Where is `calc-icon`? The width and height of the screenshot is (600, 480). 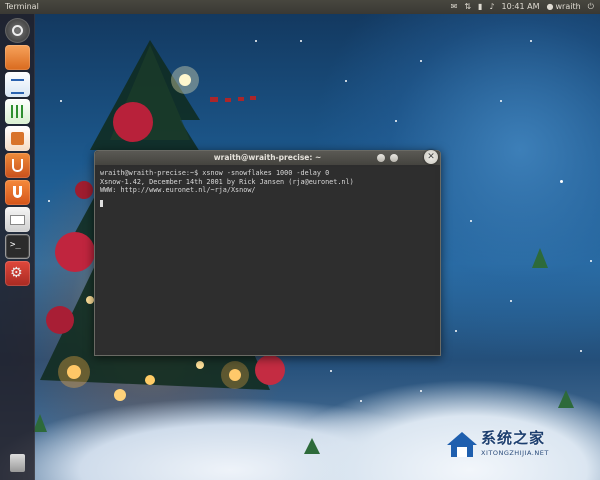 calc-icon is located at coordinates (17, 111).